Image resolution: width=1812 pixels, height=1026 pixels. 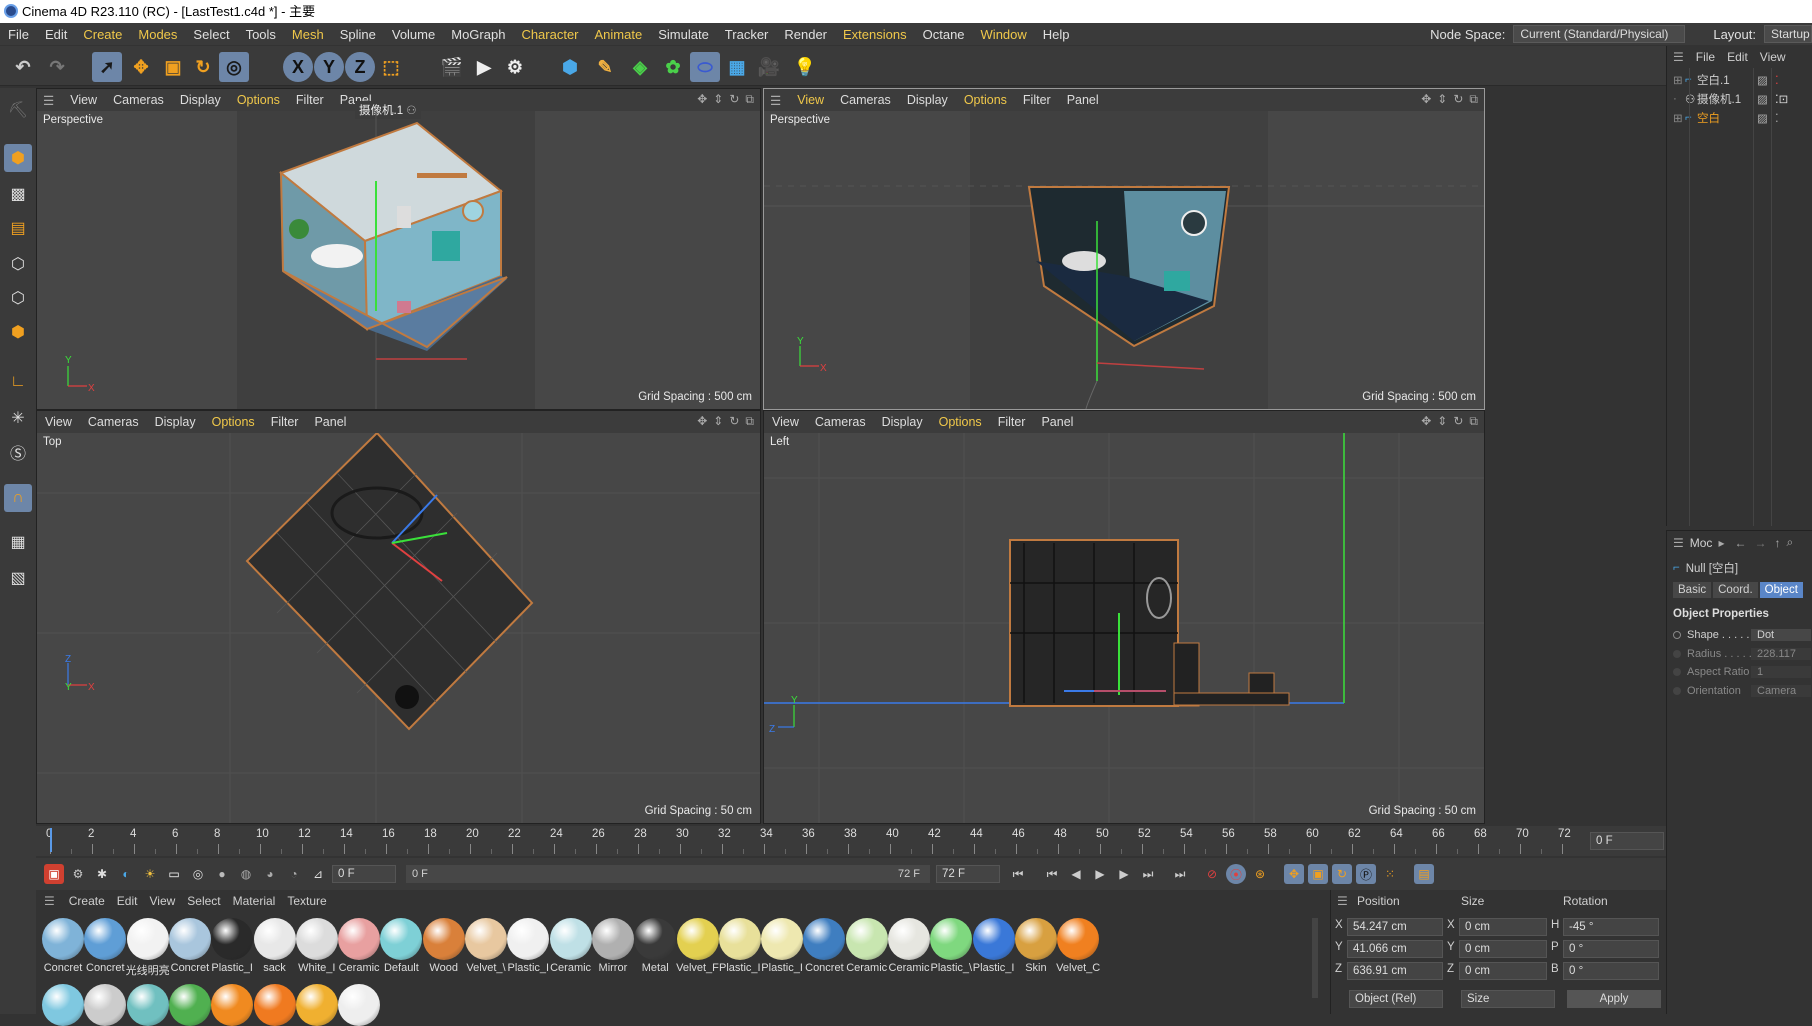 What do you see at coordinates (1180, 874) in the screenshot?
I see `go-to-end-icon: ⏭` at bounding box center [1180, 874].